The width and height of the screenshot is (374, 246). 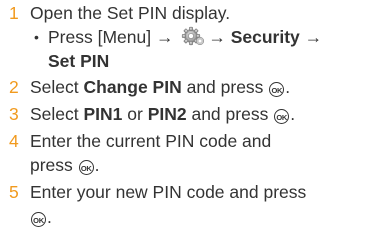 What do you see at coordinates (14, 141) in the screenshot?
I see `step-number: 4` at bounding box center [14, 141].